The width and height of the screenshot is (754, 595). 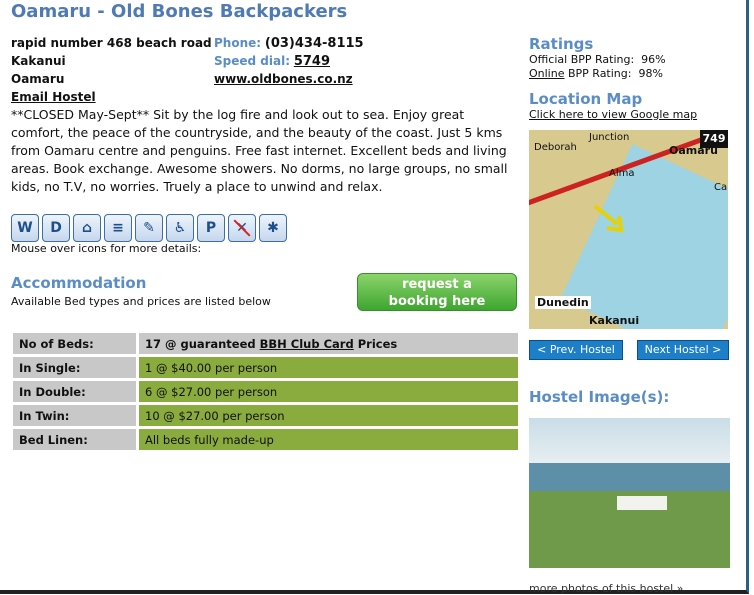 I want to click on map-label: Deborah, so click(x=555, y=147).